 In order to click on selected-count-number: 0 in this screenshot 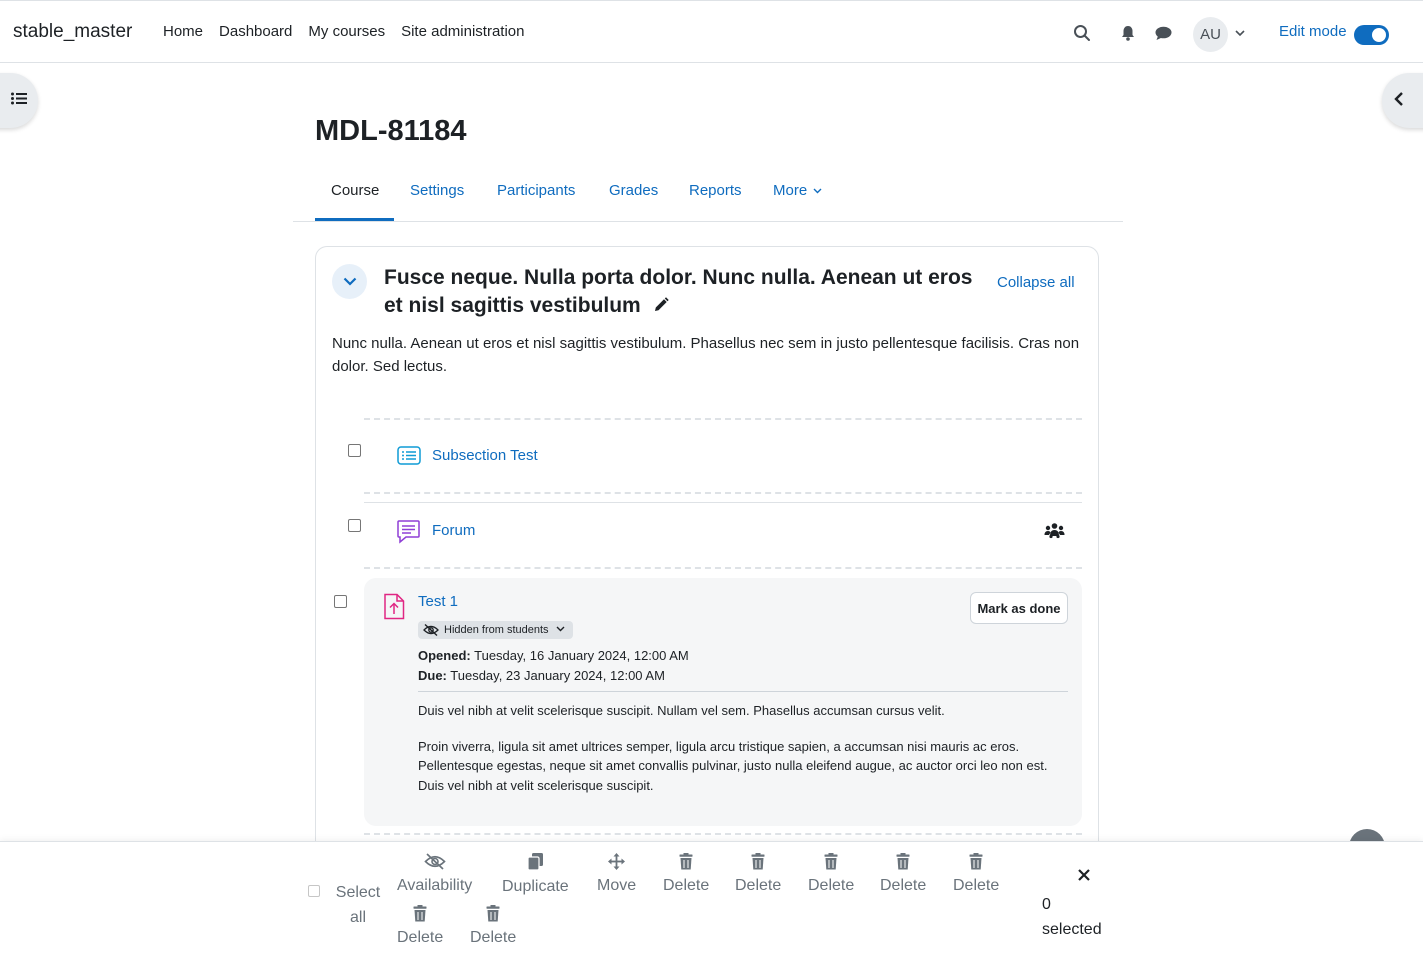, I will do `click(1046, 904)`.